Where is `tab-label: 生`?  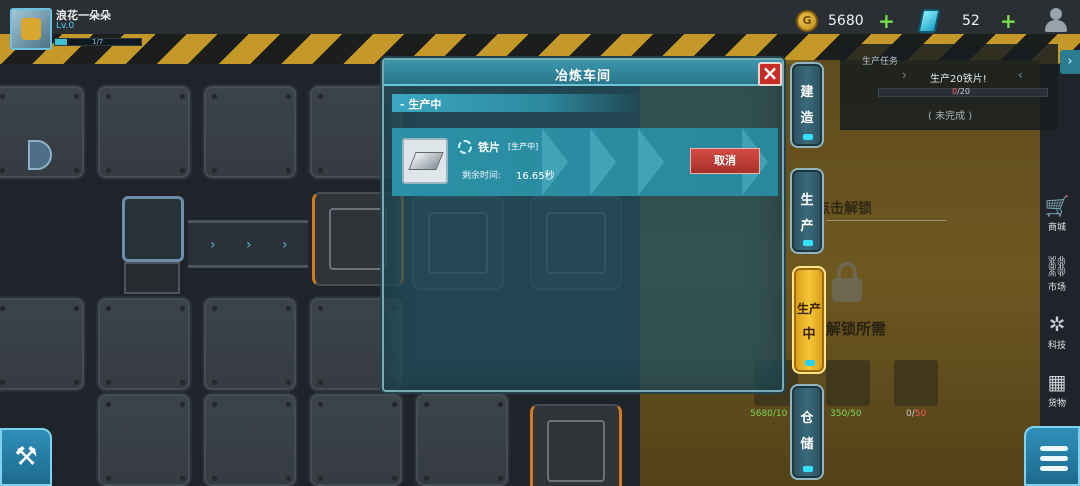 tab-label: 生 is located at coordinates (807, 200).